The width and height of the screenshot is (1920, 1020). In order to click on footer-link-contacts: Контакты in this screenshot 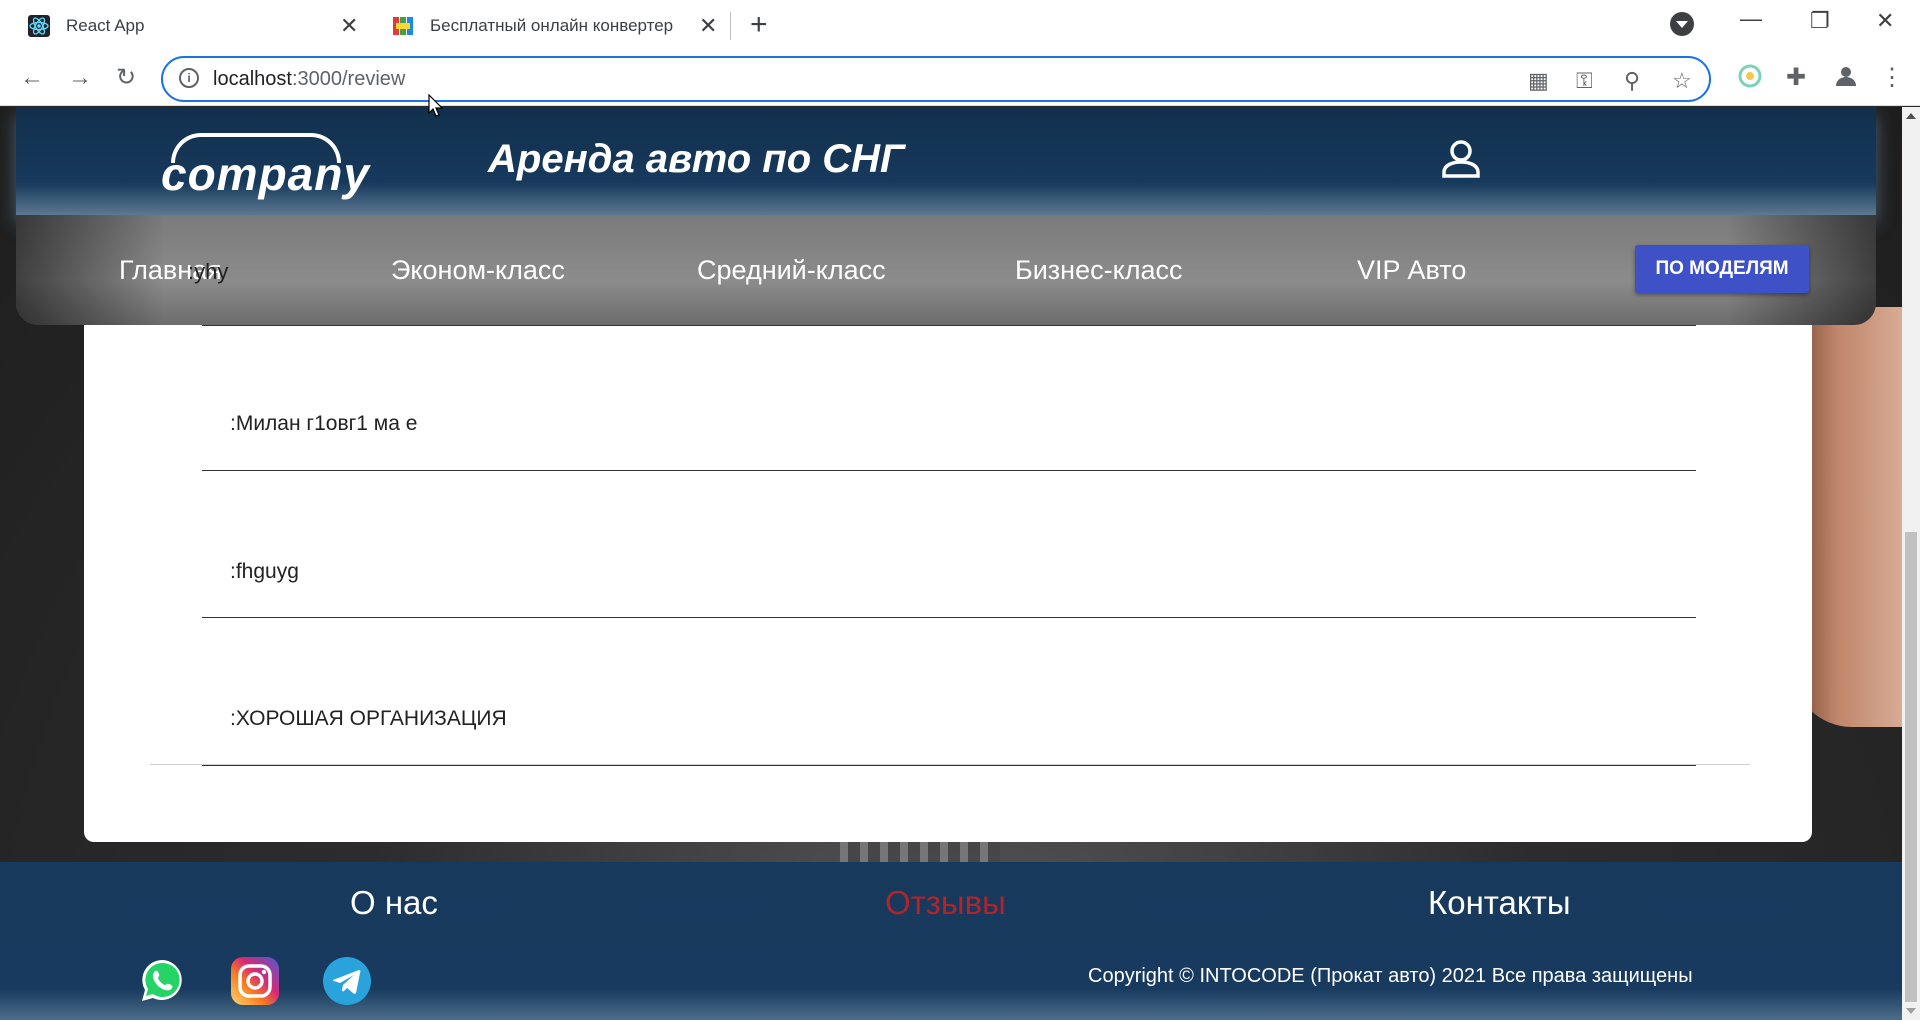, I will do `click(1499, 903)`.